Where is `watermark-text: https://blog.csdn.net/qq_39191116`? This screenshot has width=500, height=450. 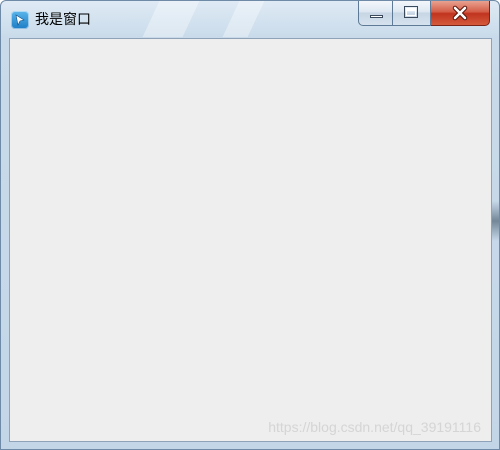 watermark-text: https://blog.csdn.net/qq_39191116 is located at coordinates (374, 427).